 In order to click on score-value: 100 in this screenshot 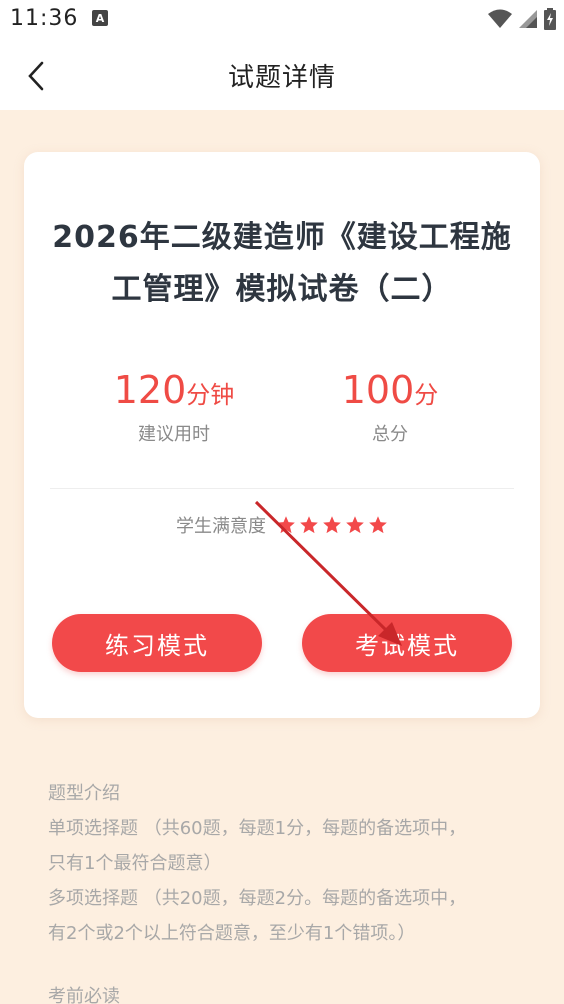, I will do `click(378, 390)`.